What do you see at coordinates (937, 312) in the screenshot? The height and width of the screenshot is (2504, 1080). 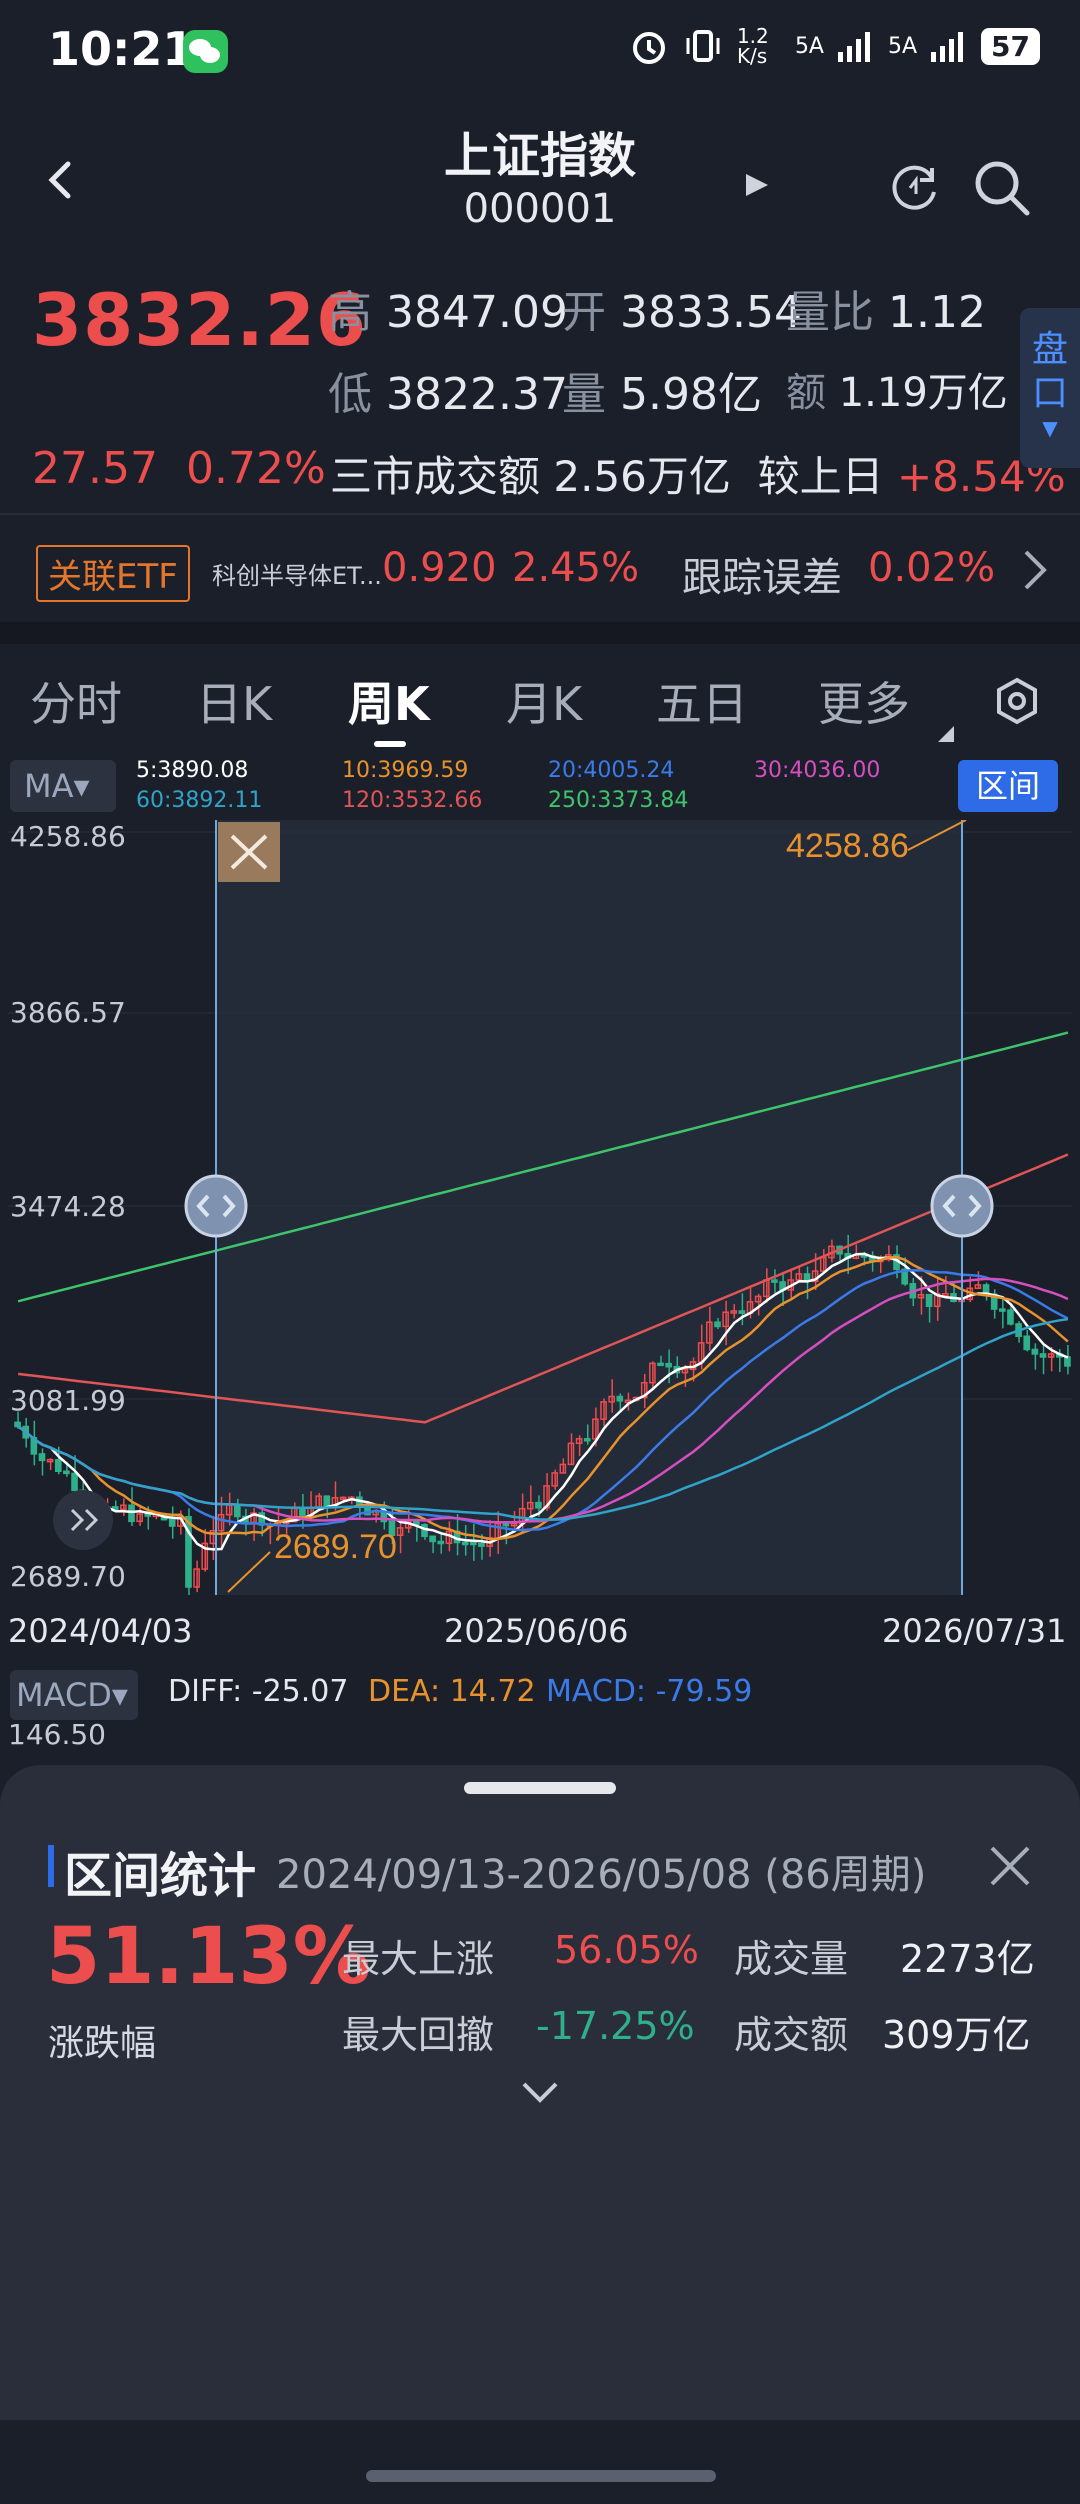 I see `volume-ratio-value: 1.12` at bounding box center [937, 312].